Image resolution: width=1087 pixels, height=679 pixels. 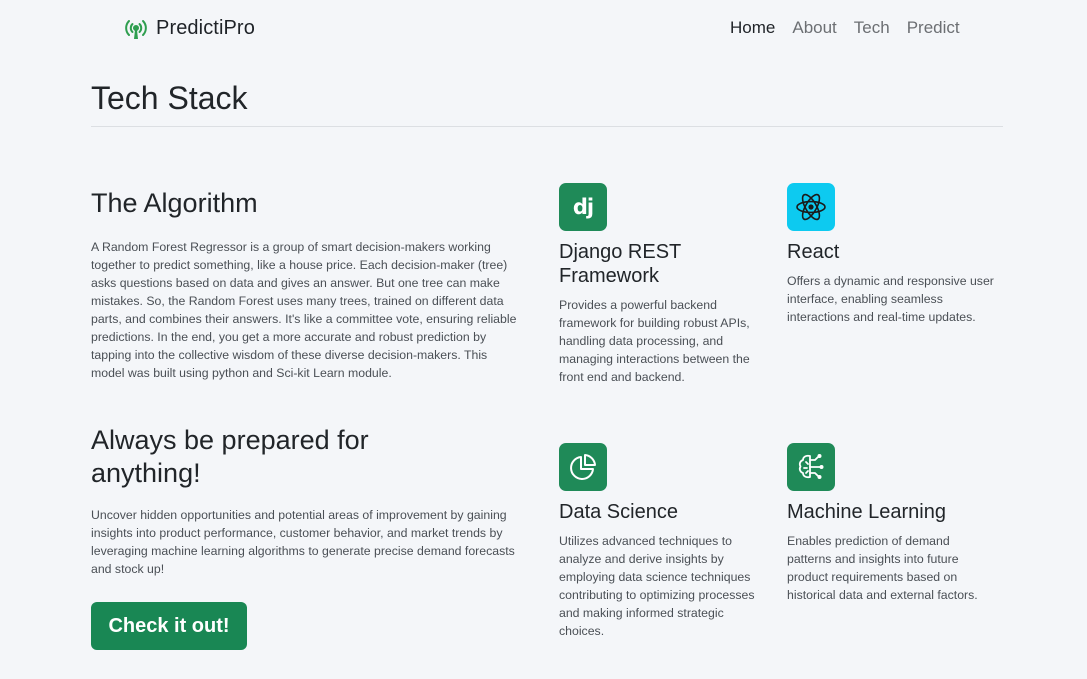 I want to click on nav-about: About, so click(x=814, y=28).